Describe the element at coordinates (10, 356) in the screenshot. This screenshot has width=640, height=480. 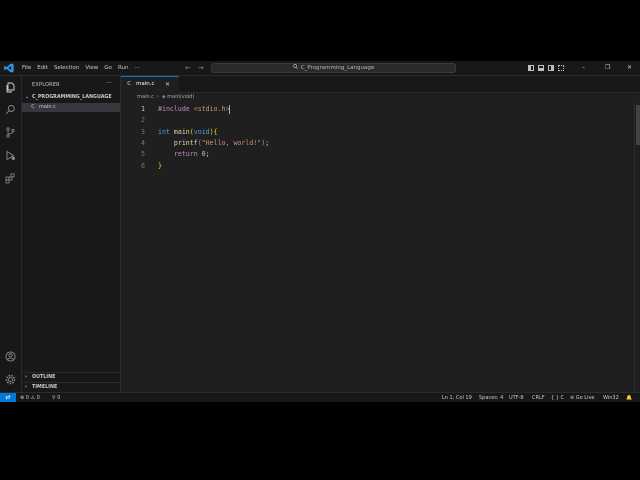
I see `accounts-icon` at that location.